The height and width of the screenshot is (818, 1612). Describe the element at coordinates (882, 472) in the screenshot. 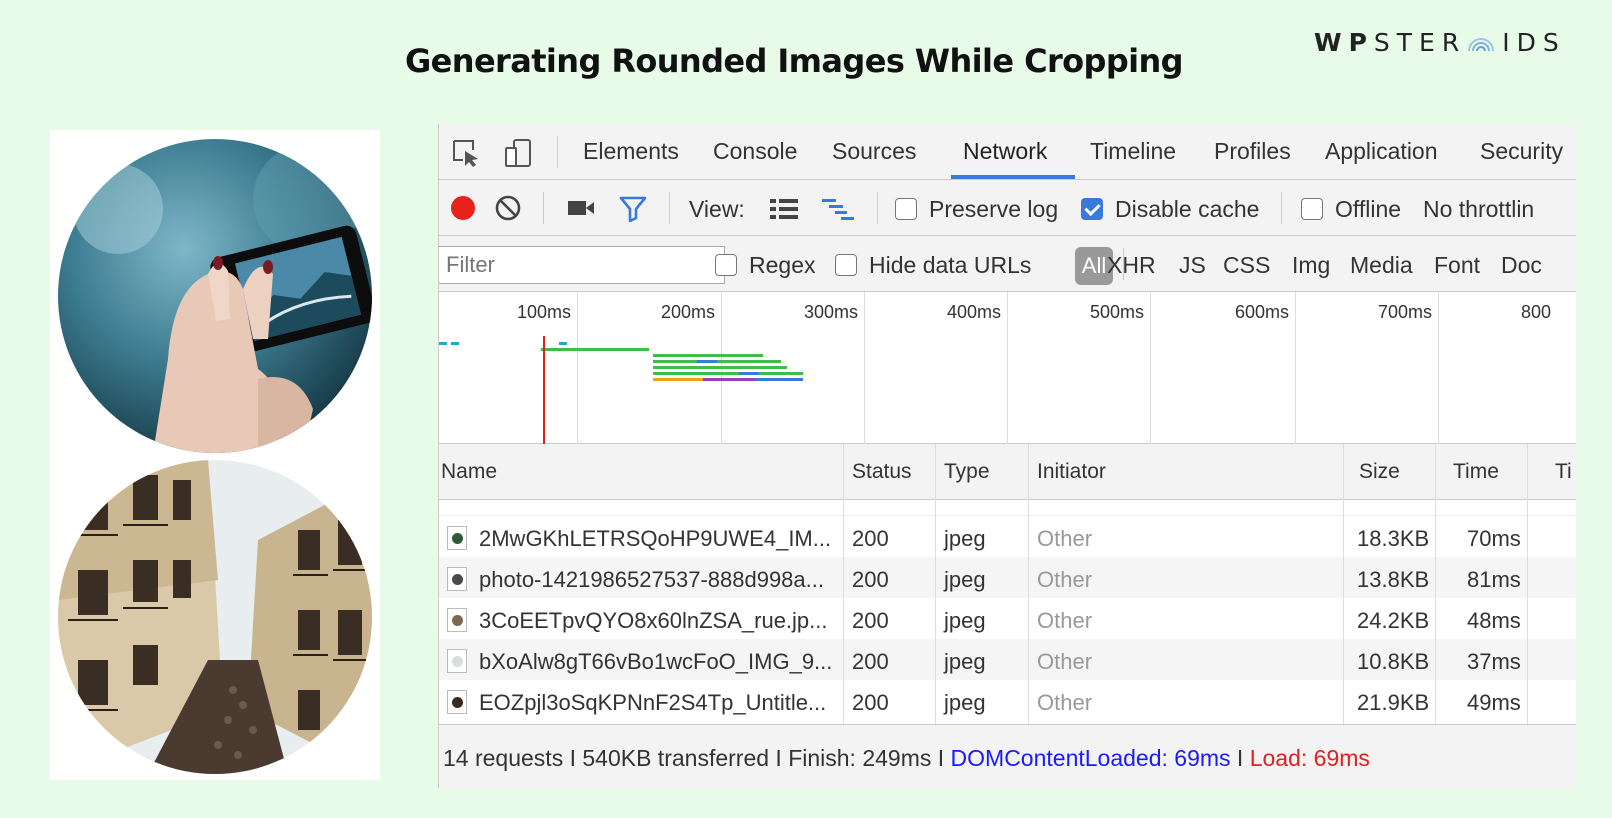

I see `column-header-status: Status` at that location.